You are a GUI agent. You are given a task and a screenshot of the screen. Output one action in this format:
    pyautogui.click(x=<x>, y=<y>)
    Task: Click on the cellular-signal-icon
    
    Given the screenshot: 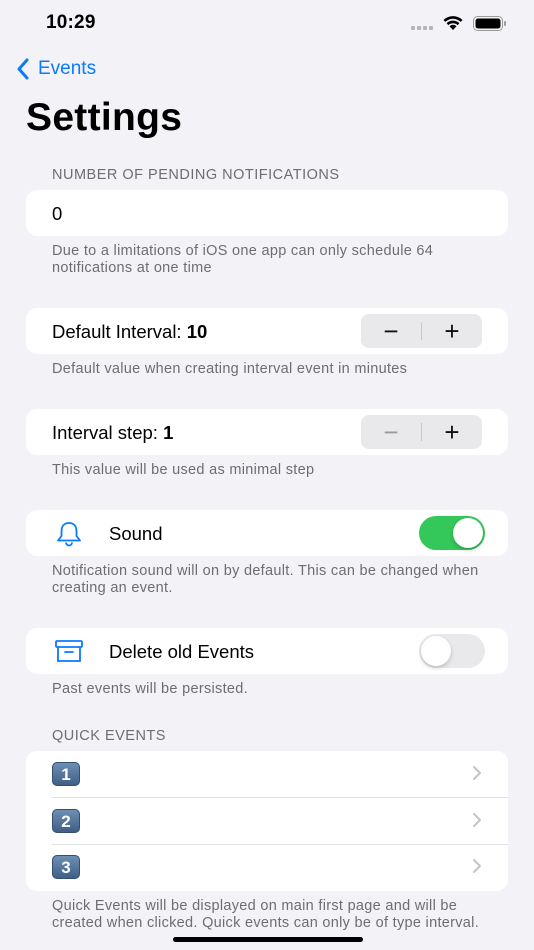 What is the action you would take?
    pyautogui.click(x=422, y=28)
    